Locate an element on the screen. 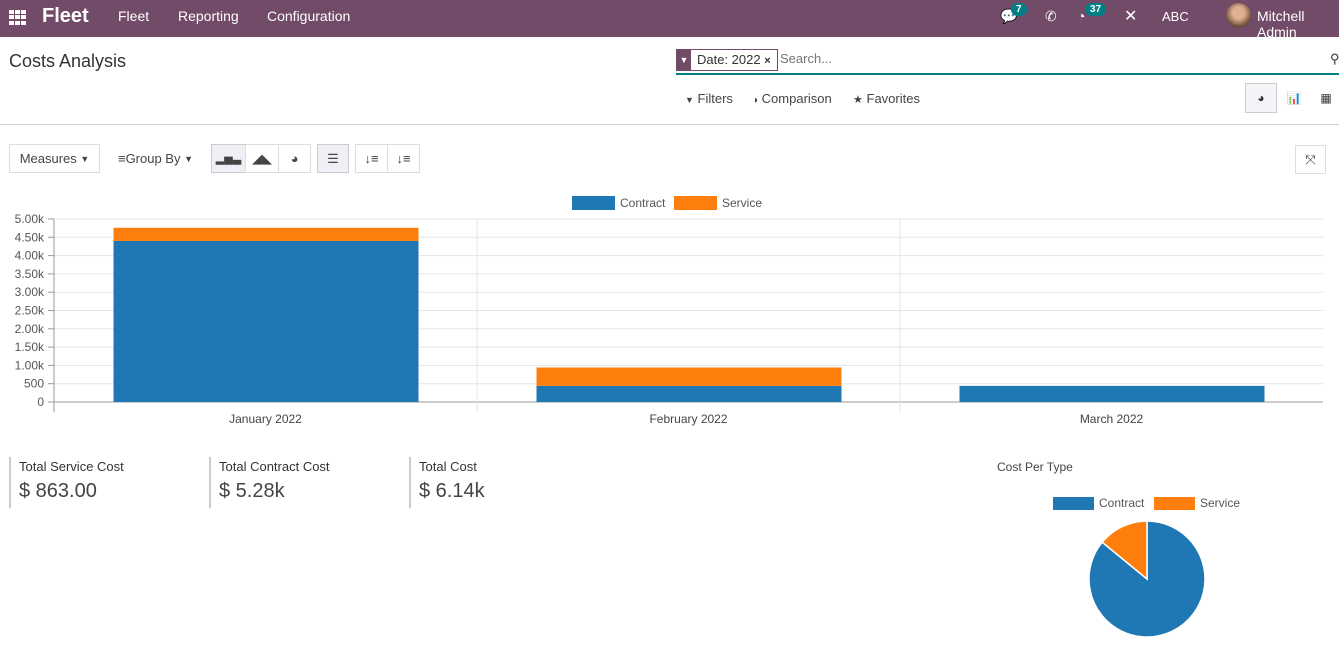 Image resolution: width=1339 pixels, height=645 pixels. phone-icon: ✆ is located at coordinates (1051, 16).